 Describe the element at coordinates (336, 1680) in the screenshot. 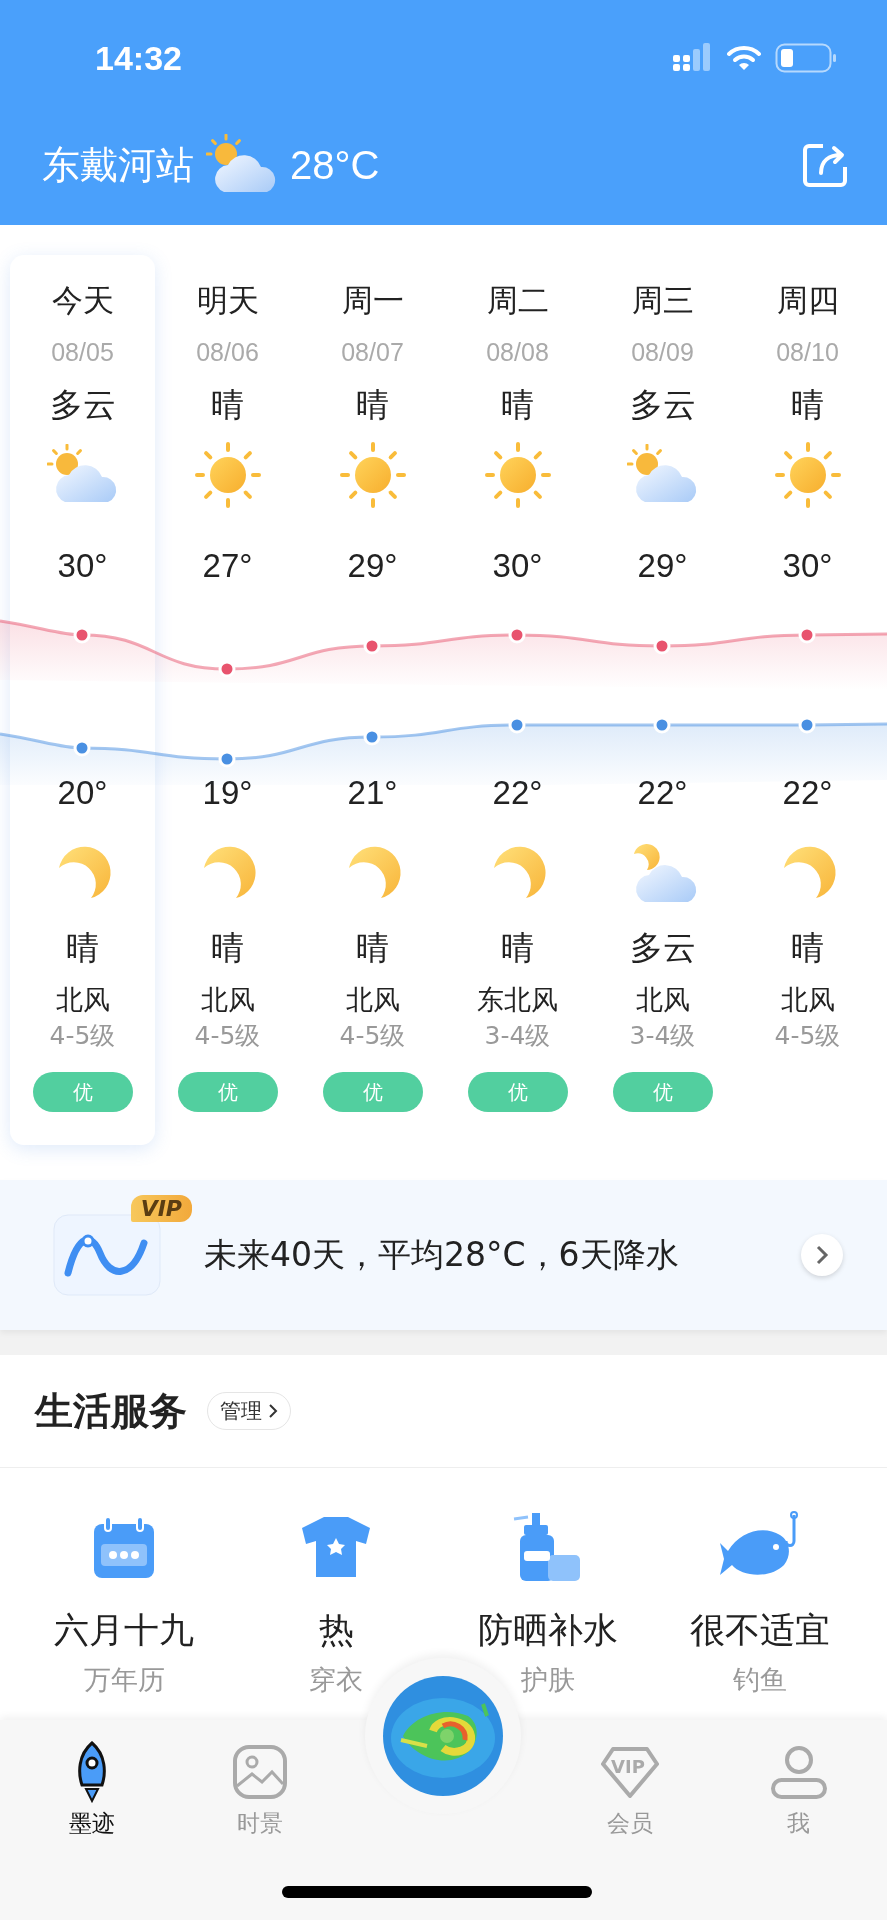

I see `service-label: 穿衣` at that location.